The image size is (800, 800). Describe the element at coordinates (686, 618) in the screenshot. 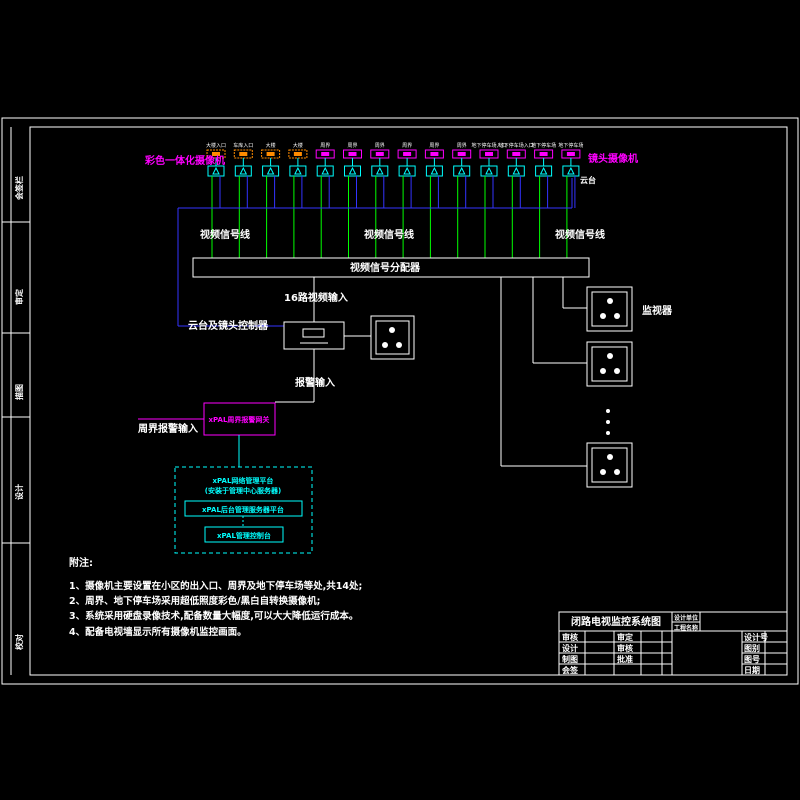

I see `stamp-text: 设计单位` at that location.